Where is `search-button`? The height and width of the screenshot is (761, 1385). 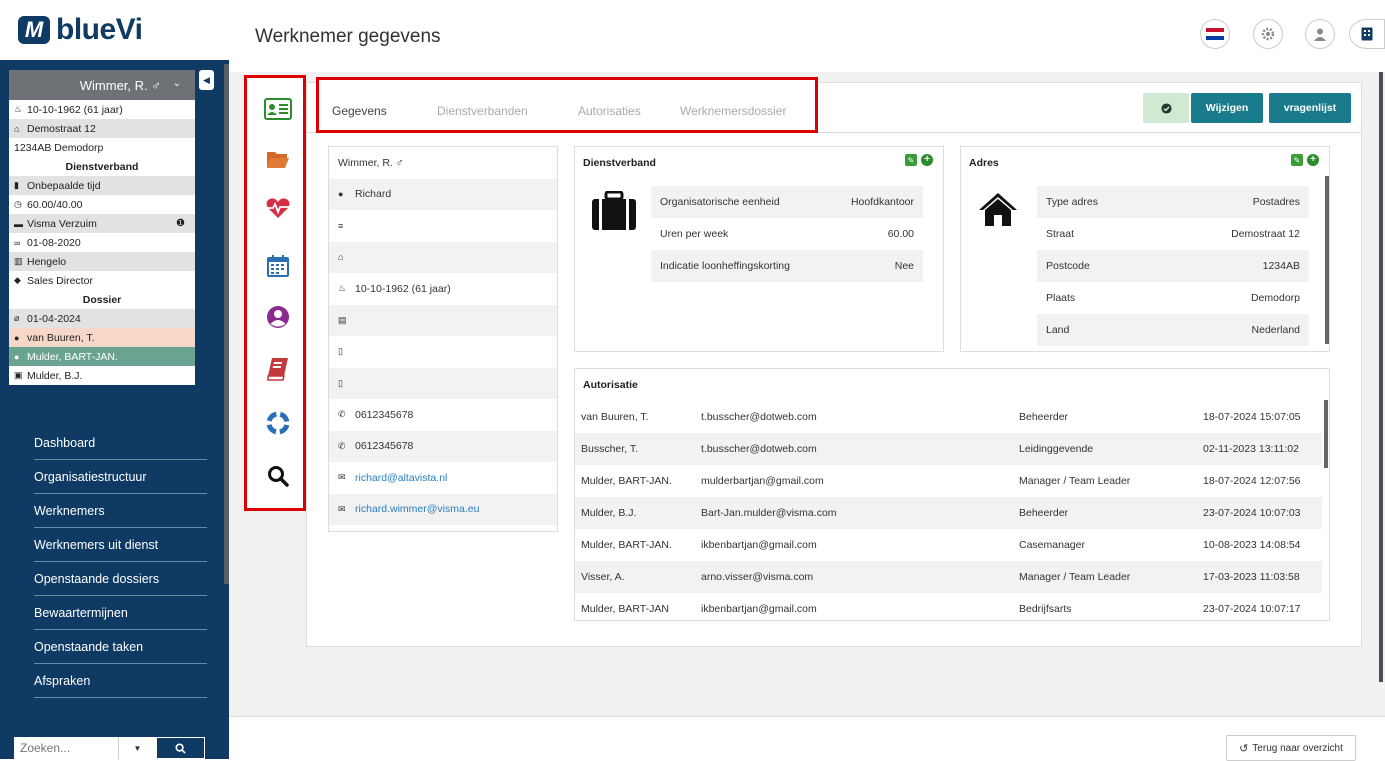 search-button is located at coordinates (180, 748).